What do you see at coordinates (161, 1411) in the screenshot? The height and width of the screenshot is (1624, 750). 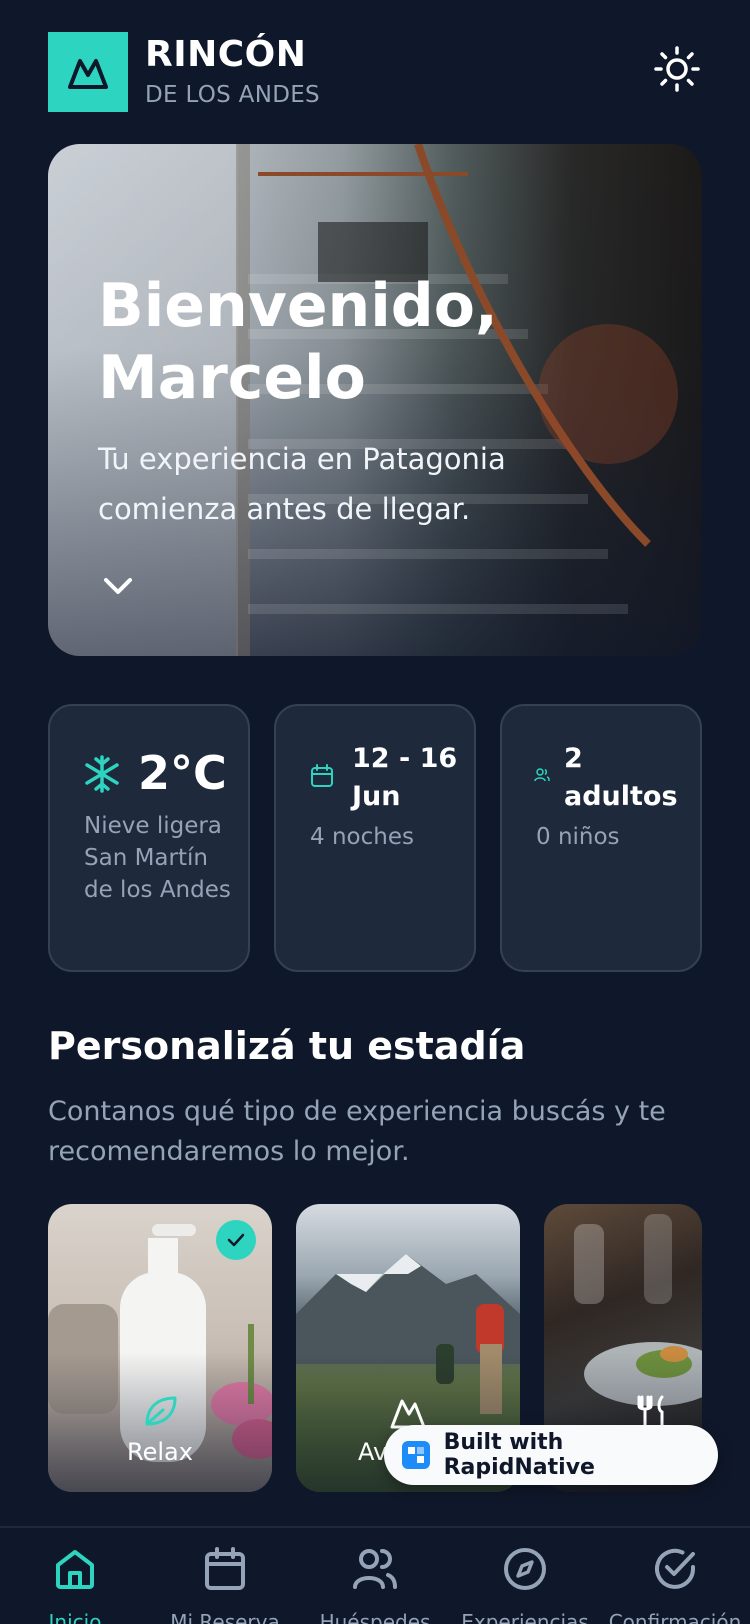 I see `leaf-icon` at bounding box center [161, 1411].